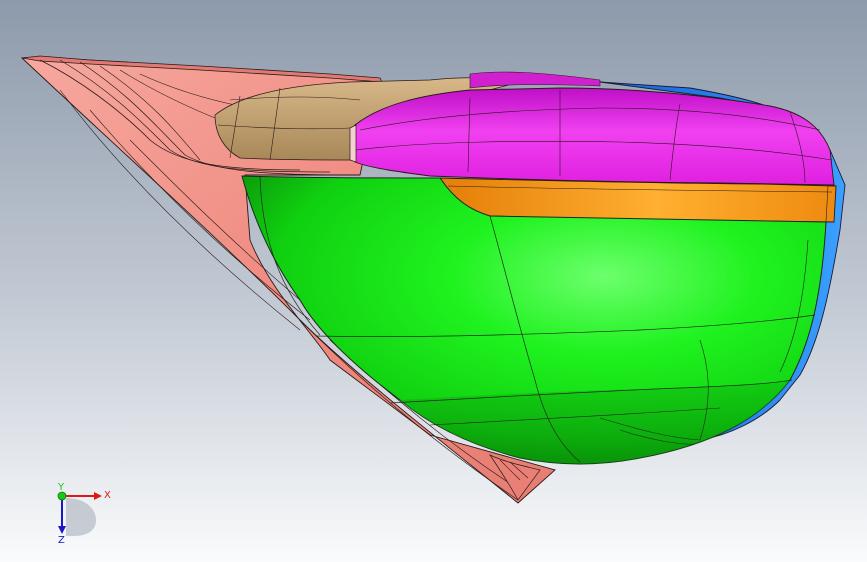 The width and height of the screenshot is (867, 562). What do you see at coordinates (638, 200) in the screenshot?
I see `orange-band-face` at bounding box center [638, 200].